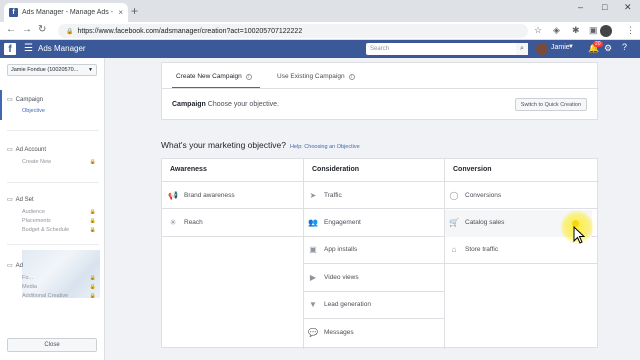 This screenshot has width=640, height=360. Describe the element at coordinates (606, 31) in the screenshot. I see `profile-avatar` at that location.